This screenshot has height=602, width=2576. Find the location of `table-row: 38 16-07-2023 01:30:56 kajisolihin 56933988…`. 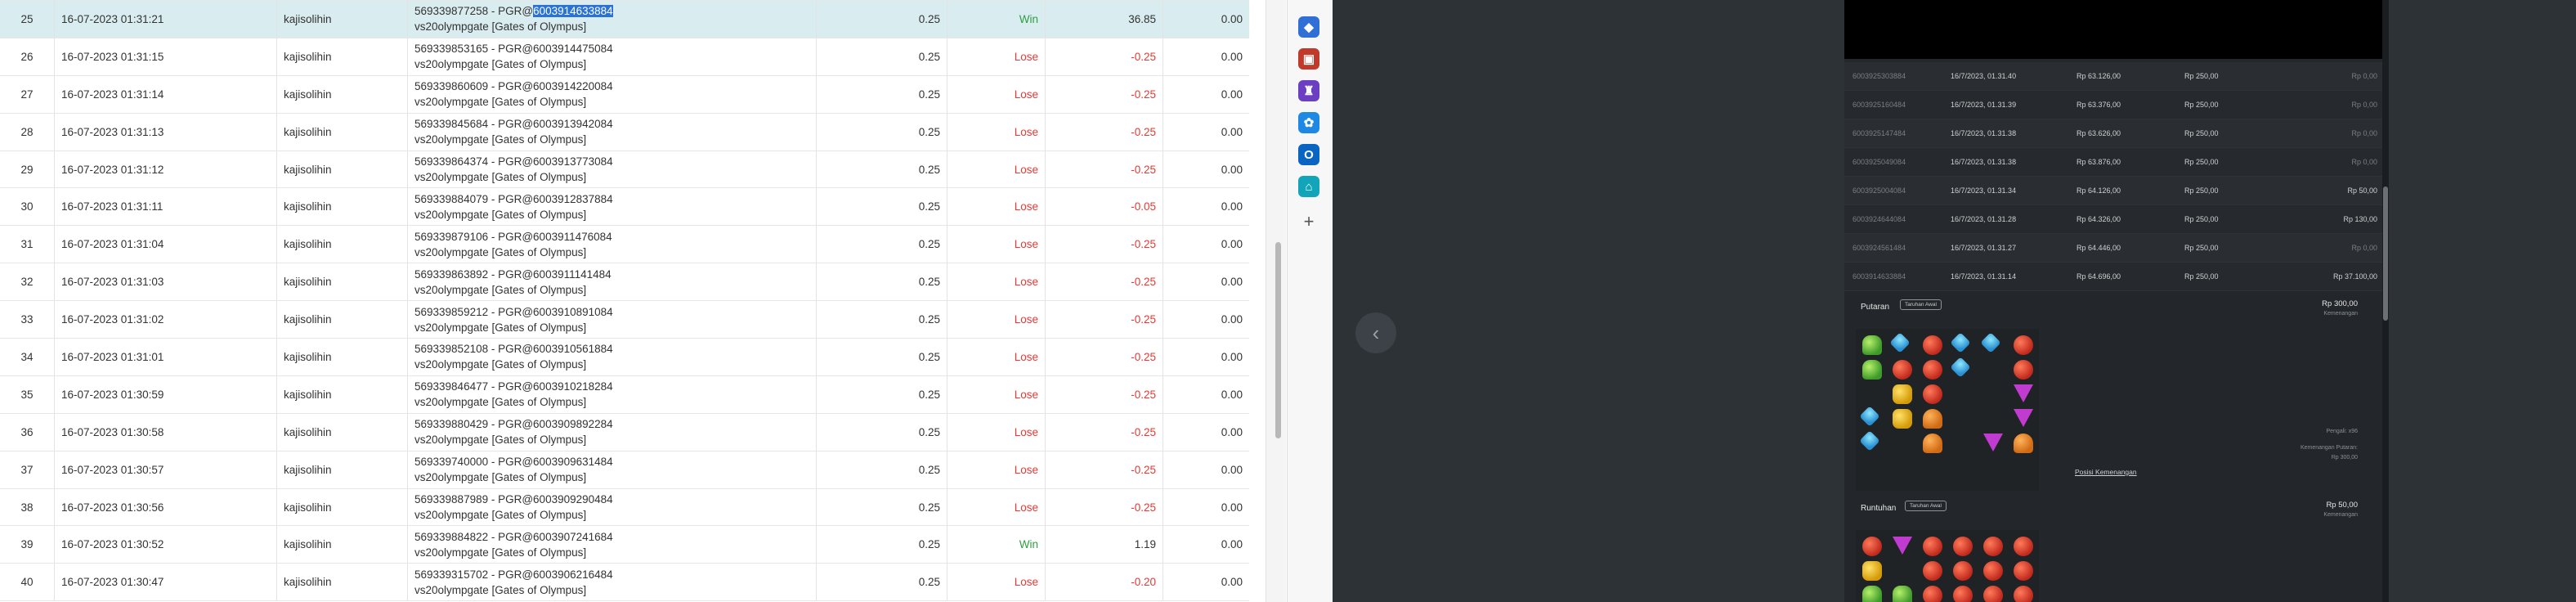

table-row: 38 16-07-2023 01:30:56 kajisolihin 56933988… is located at coordinates (624, 507).